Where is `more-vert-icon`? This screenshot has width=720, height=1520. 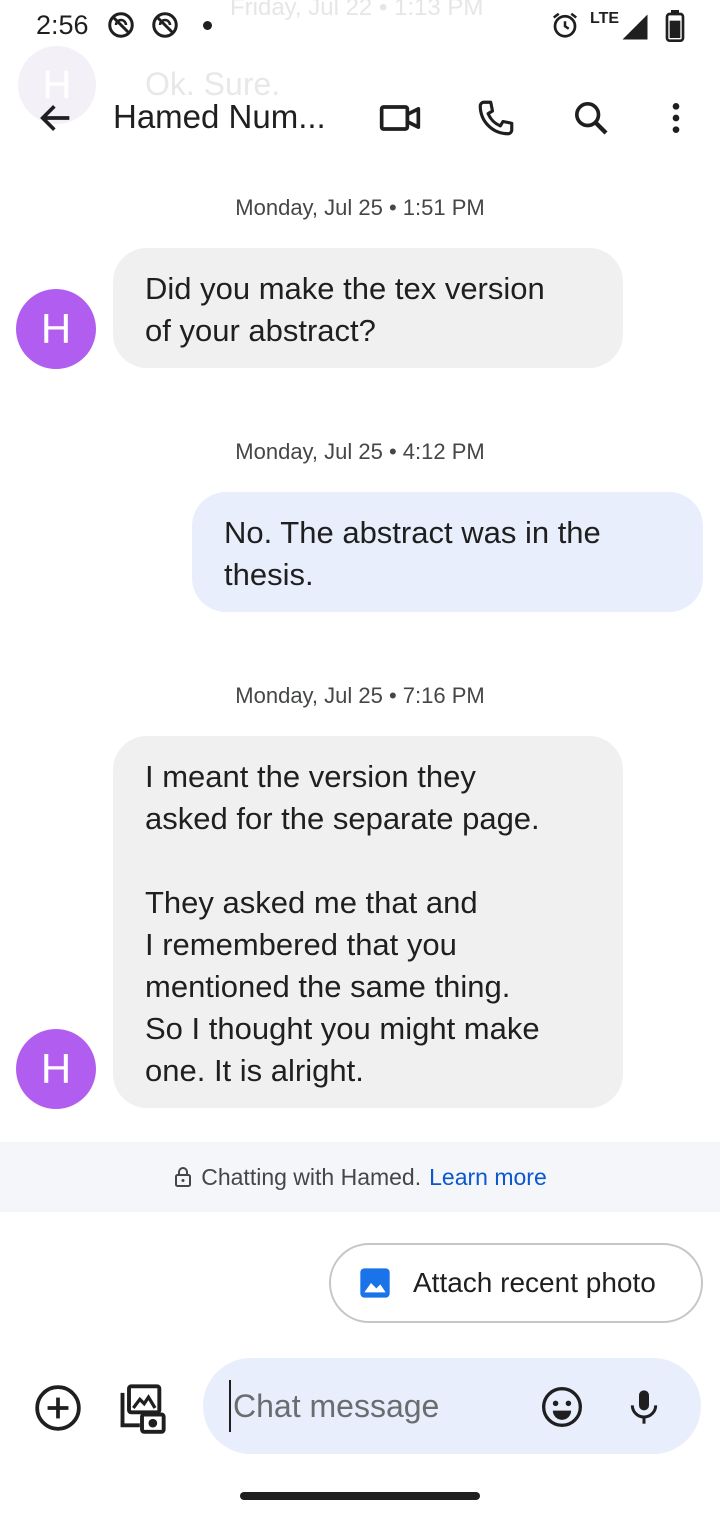 more-vert-icon is located at coordinates (676, 118).